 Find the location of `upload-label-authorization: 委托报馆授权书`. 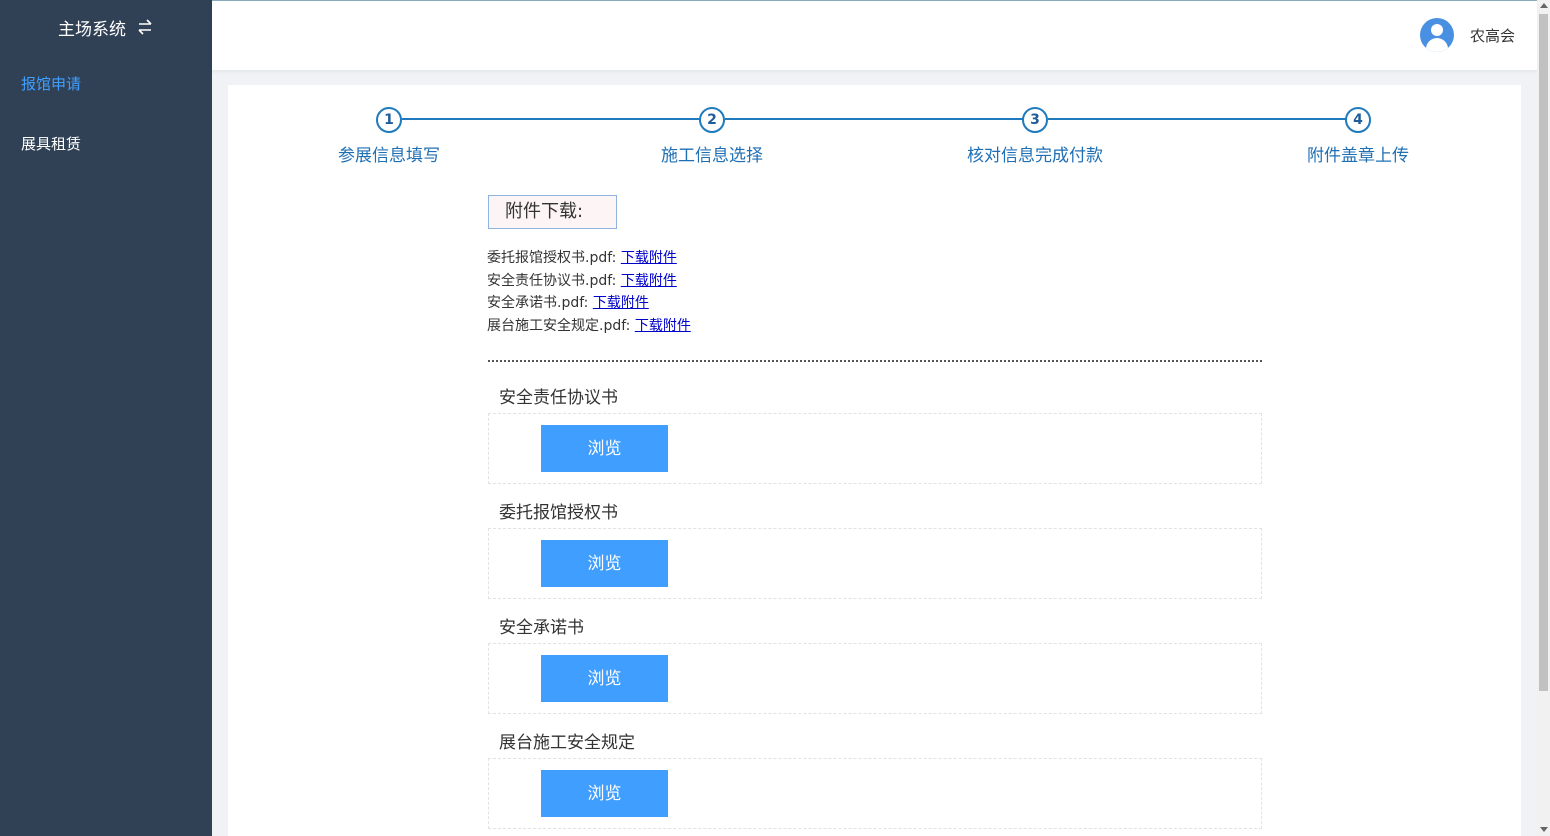

upload-label-authorization: 委托报馆授权书 is located at coordinates (558, 513).